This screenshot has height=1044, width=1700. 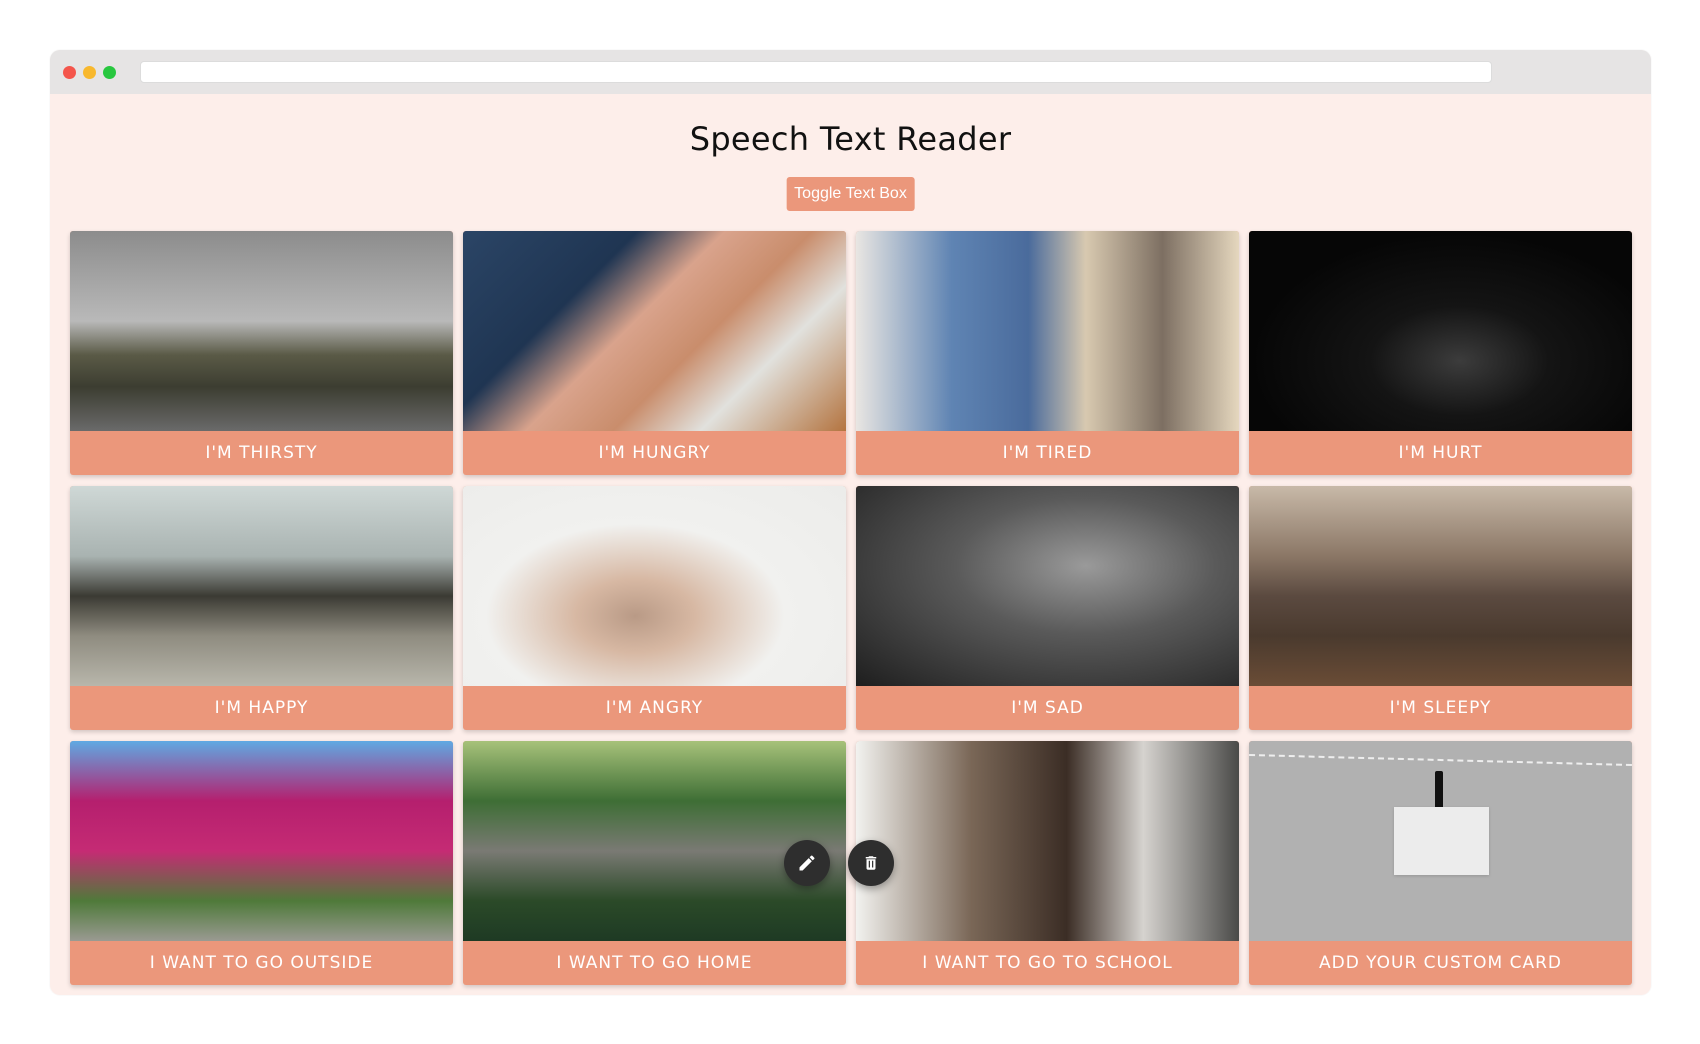 What do you see at coordinates (654, 453) in the screenshot?
I see `card-label: I'm Hungry` at bounding box center [654, 453].